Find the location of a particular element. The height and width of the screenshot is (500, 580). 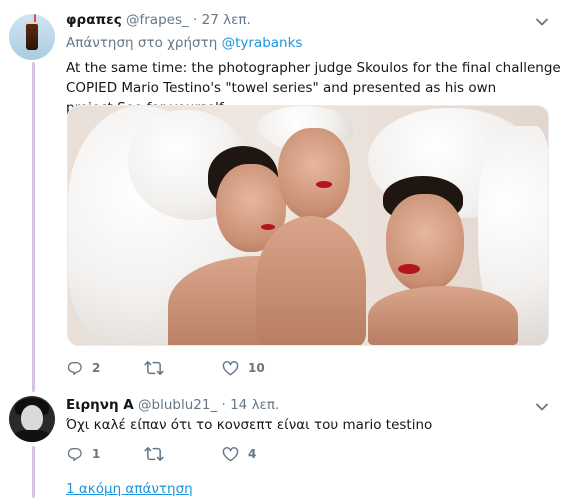

reply-count: 1 is located at coordinates (96, 454).